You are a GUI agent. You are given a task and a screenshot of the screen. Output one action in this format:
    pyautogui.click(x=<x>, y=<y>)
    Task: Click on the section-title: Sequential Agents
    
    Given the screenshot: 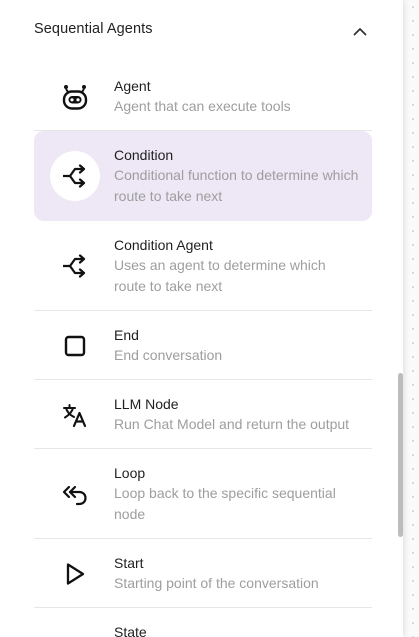 What is the action you would take?
    pyautogui.click(x=93, y=29)
    